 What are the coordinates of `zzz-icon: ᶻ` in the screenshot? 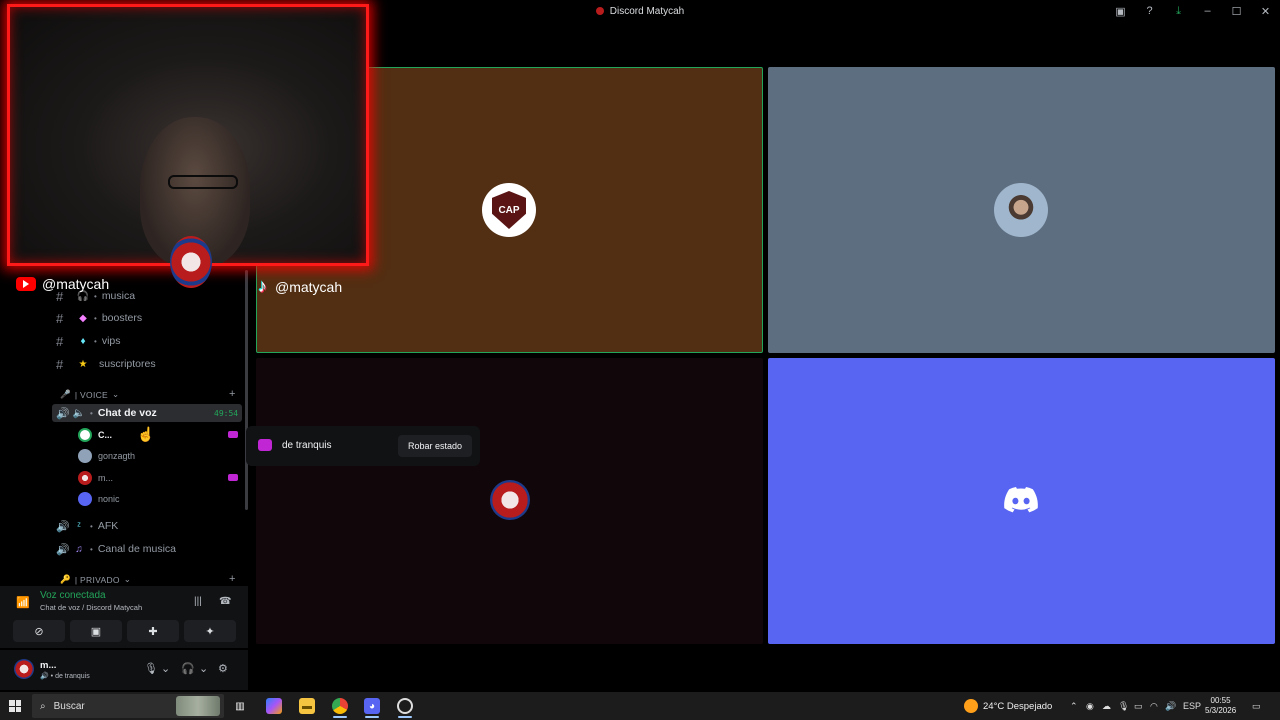 It's located at (79, 526).